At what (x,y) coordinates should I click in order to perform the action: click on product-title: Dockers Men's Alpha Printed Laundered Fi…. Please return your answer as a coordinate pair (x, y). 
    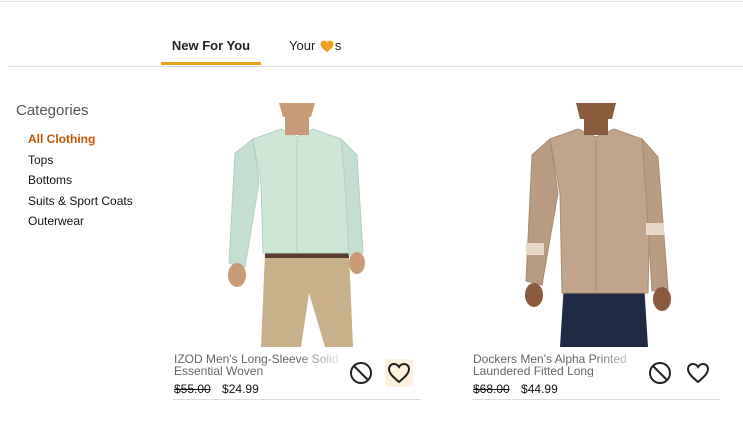
    Looking at the image, I should click on (560, 365).